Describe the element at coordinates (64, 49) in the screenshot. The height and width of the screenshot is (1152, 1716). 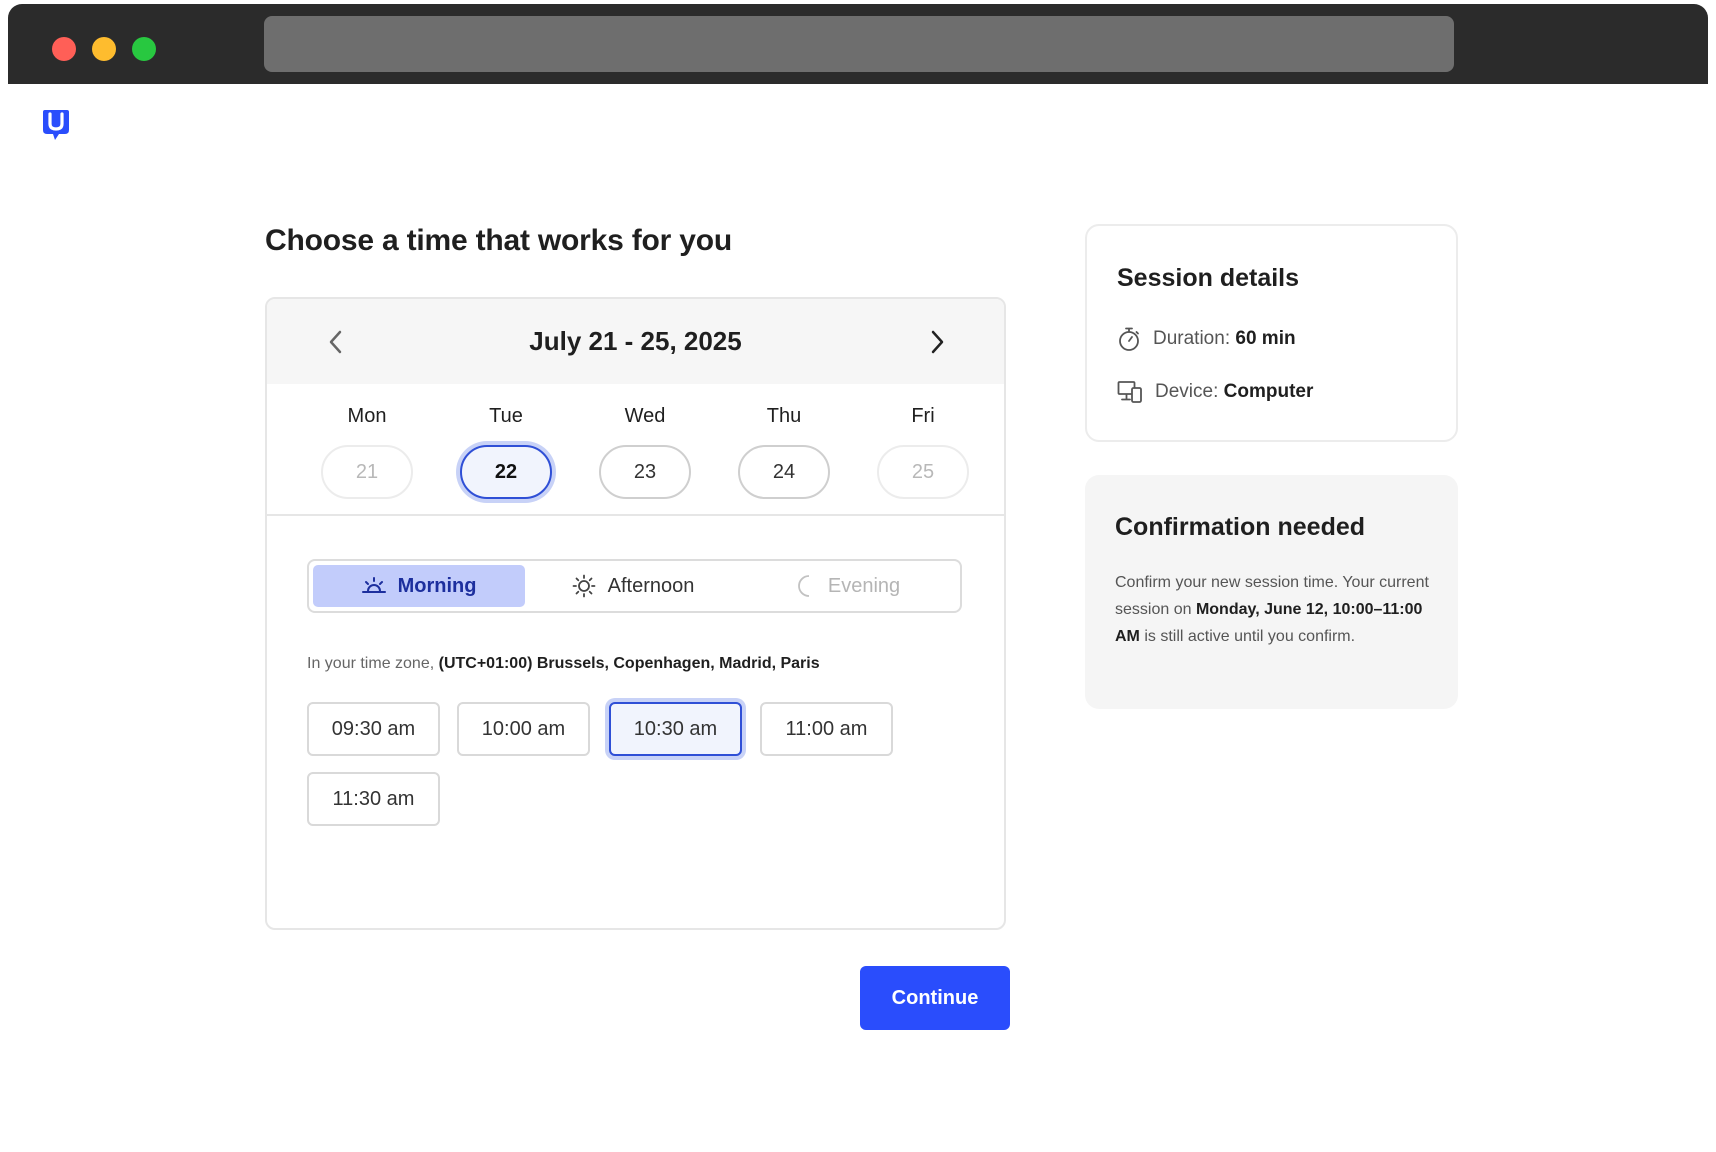
I see `close-window-button` at that location.